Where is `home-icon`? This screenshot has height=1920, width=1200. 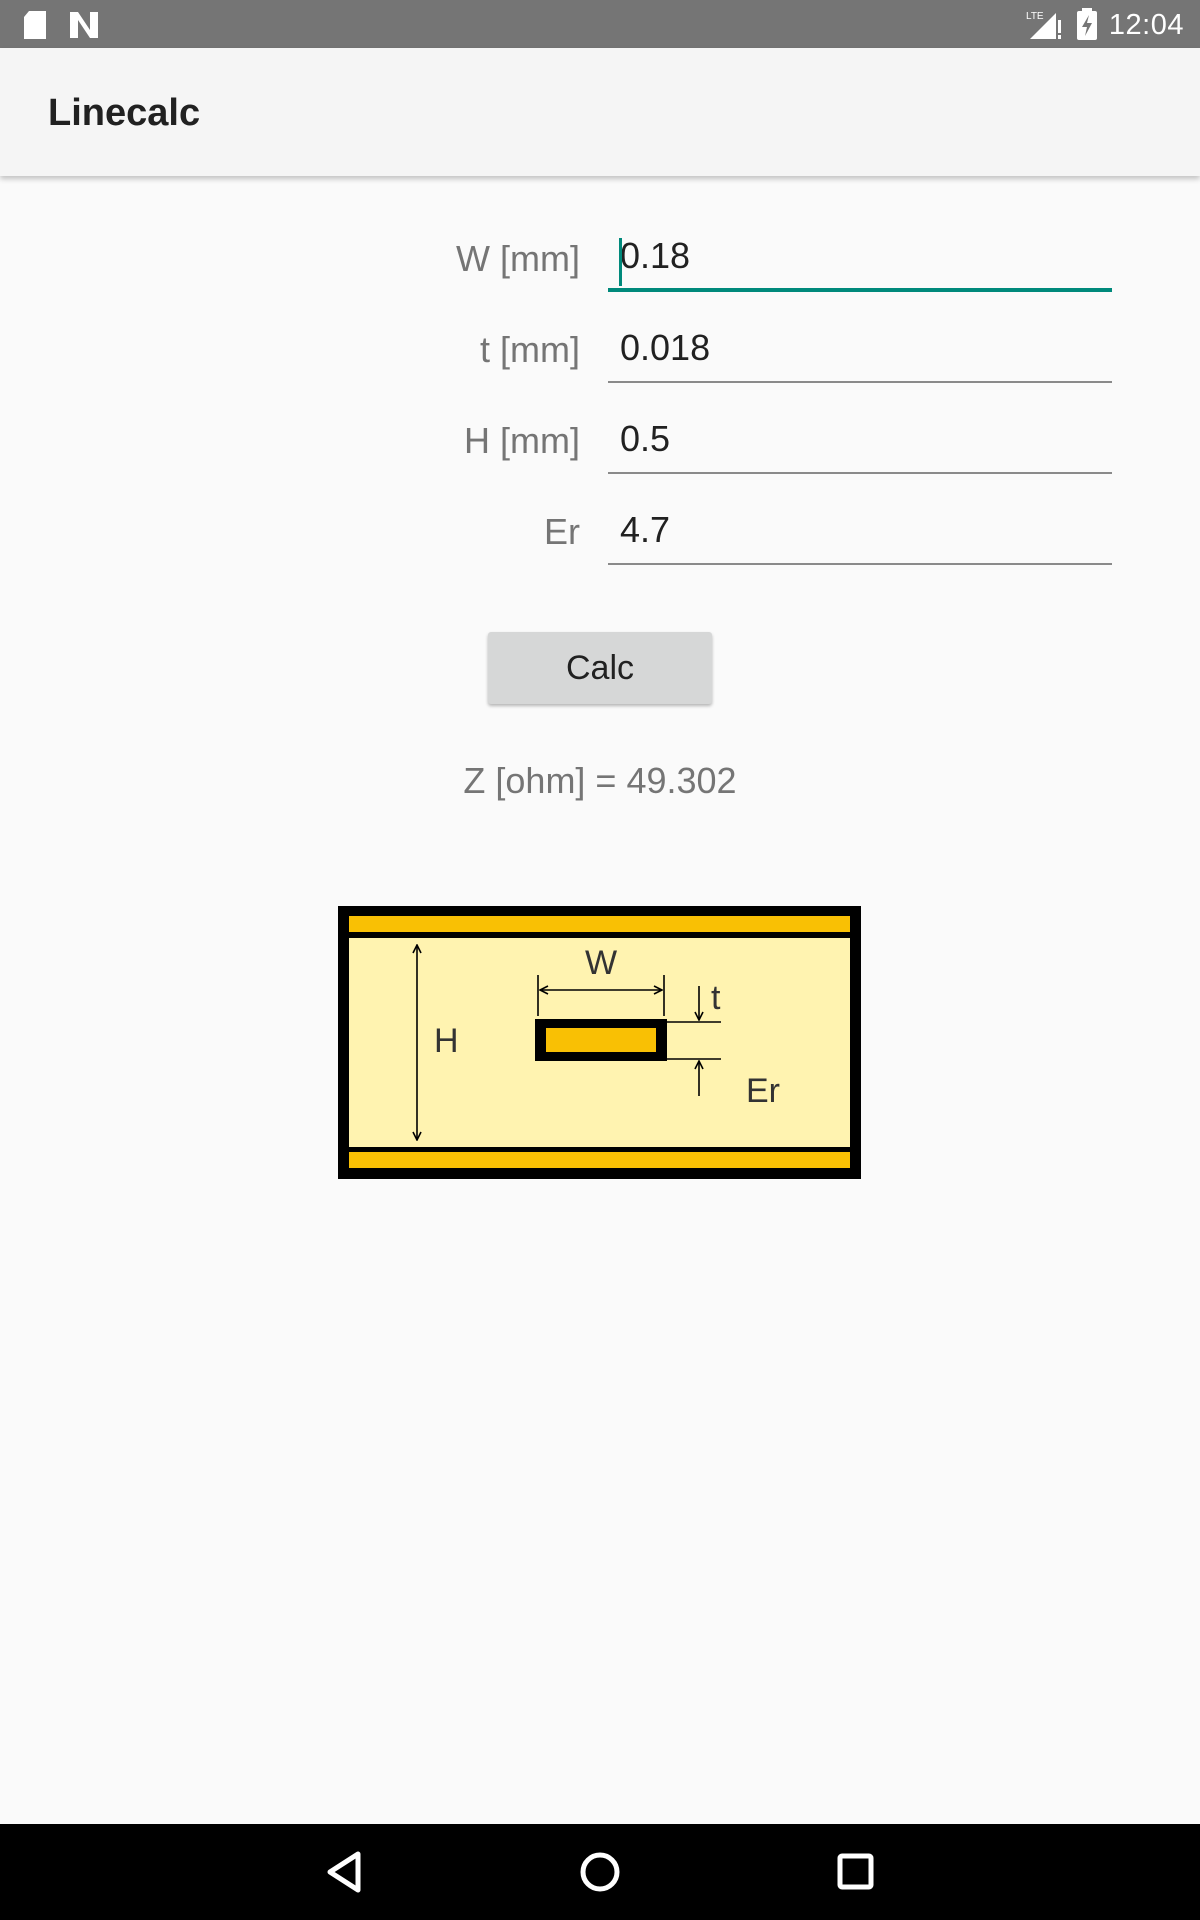 home-icon is located at coordinates (600, 1872).